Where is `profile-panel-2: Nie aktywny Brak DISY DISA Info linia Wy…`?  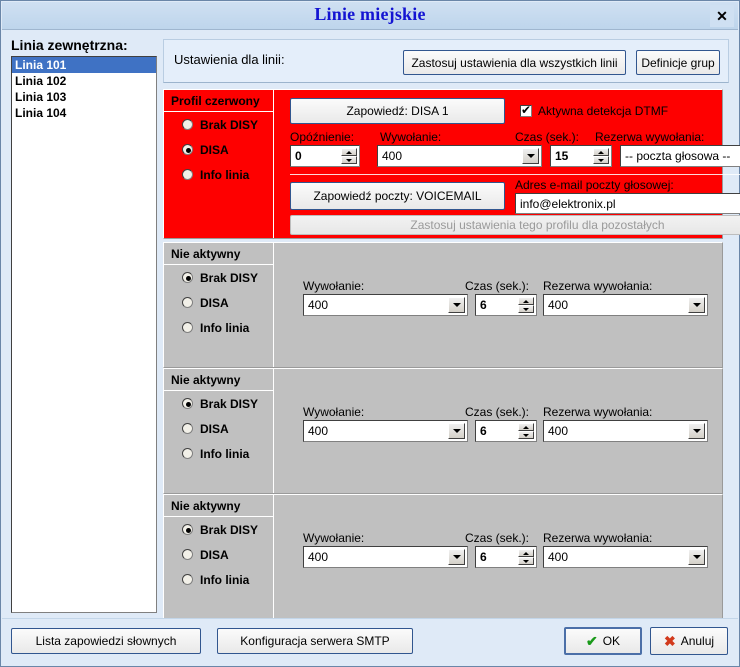
profile-panel-2: Nie aktywny Brak DISY DISA Info linia Wy… is located at coordinates (443, 305).